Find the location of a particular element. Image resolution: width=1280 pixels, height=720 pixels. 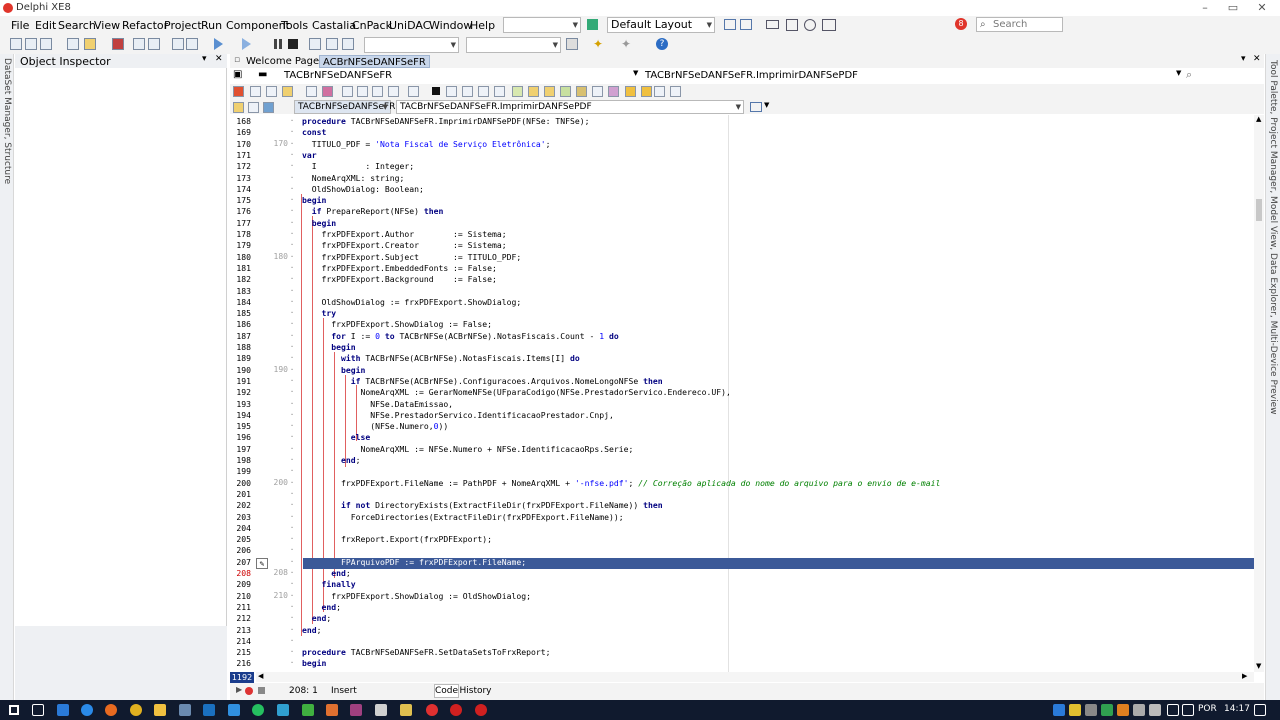

panel-close-icon: ✕ is located at coordinates (219, 59).